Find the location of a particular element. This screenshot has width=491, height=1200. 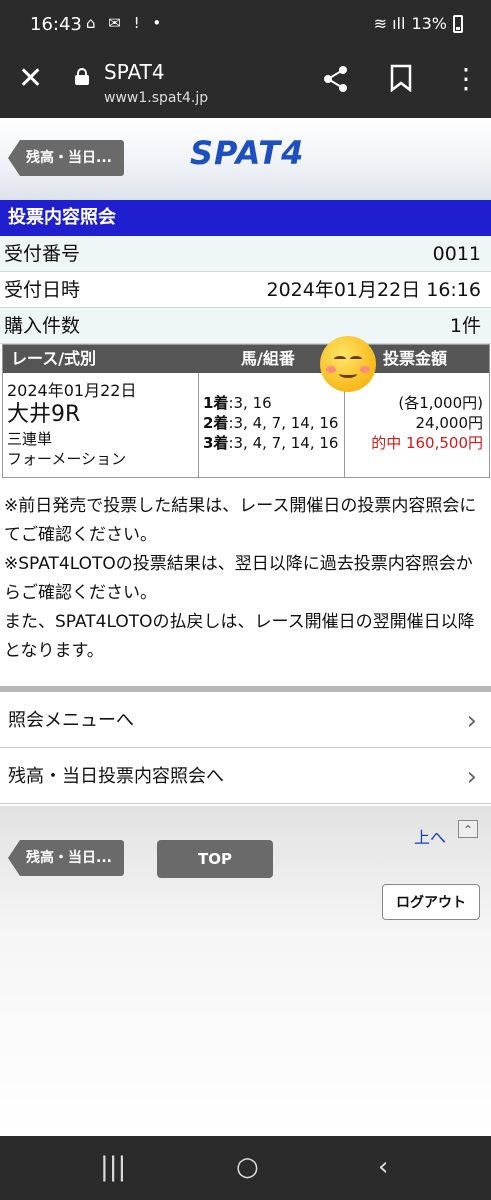

divider is located at coordinates (245, 689).